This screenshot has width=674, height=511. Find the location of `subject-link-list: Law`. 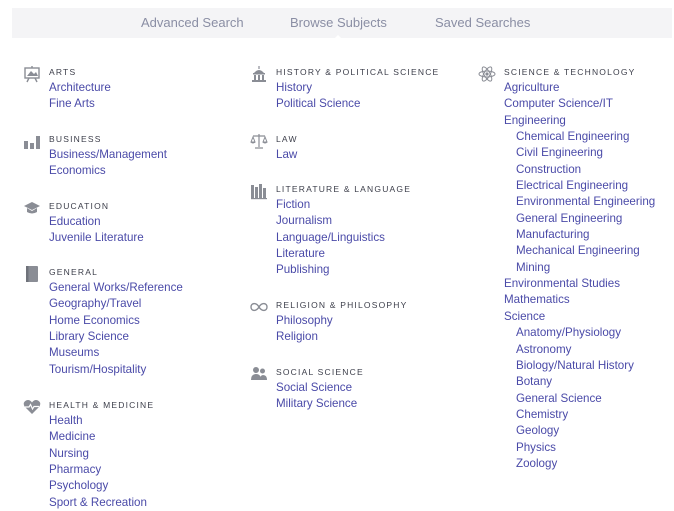

subject-link-list: Law is located at coordinates (286, 155).